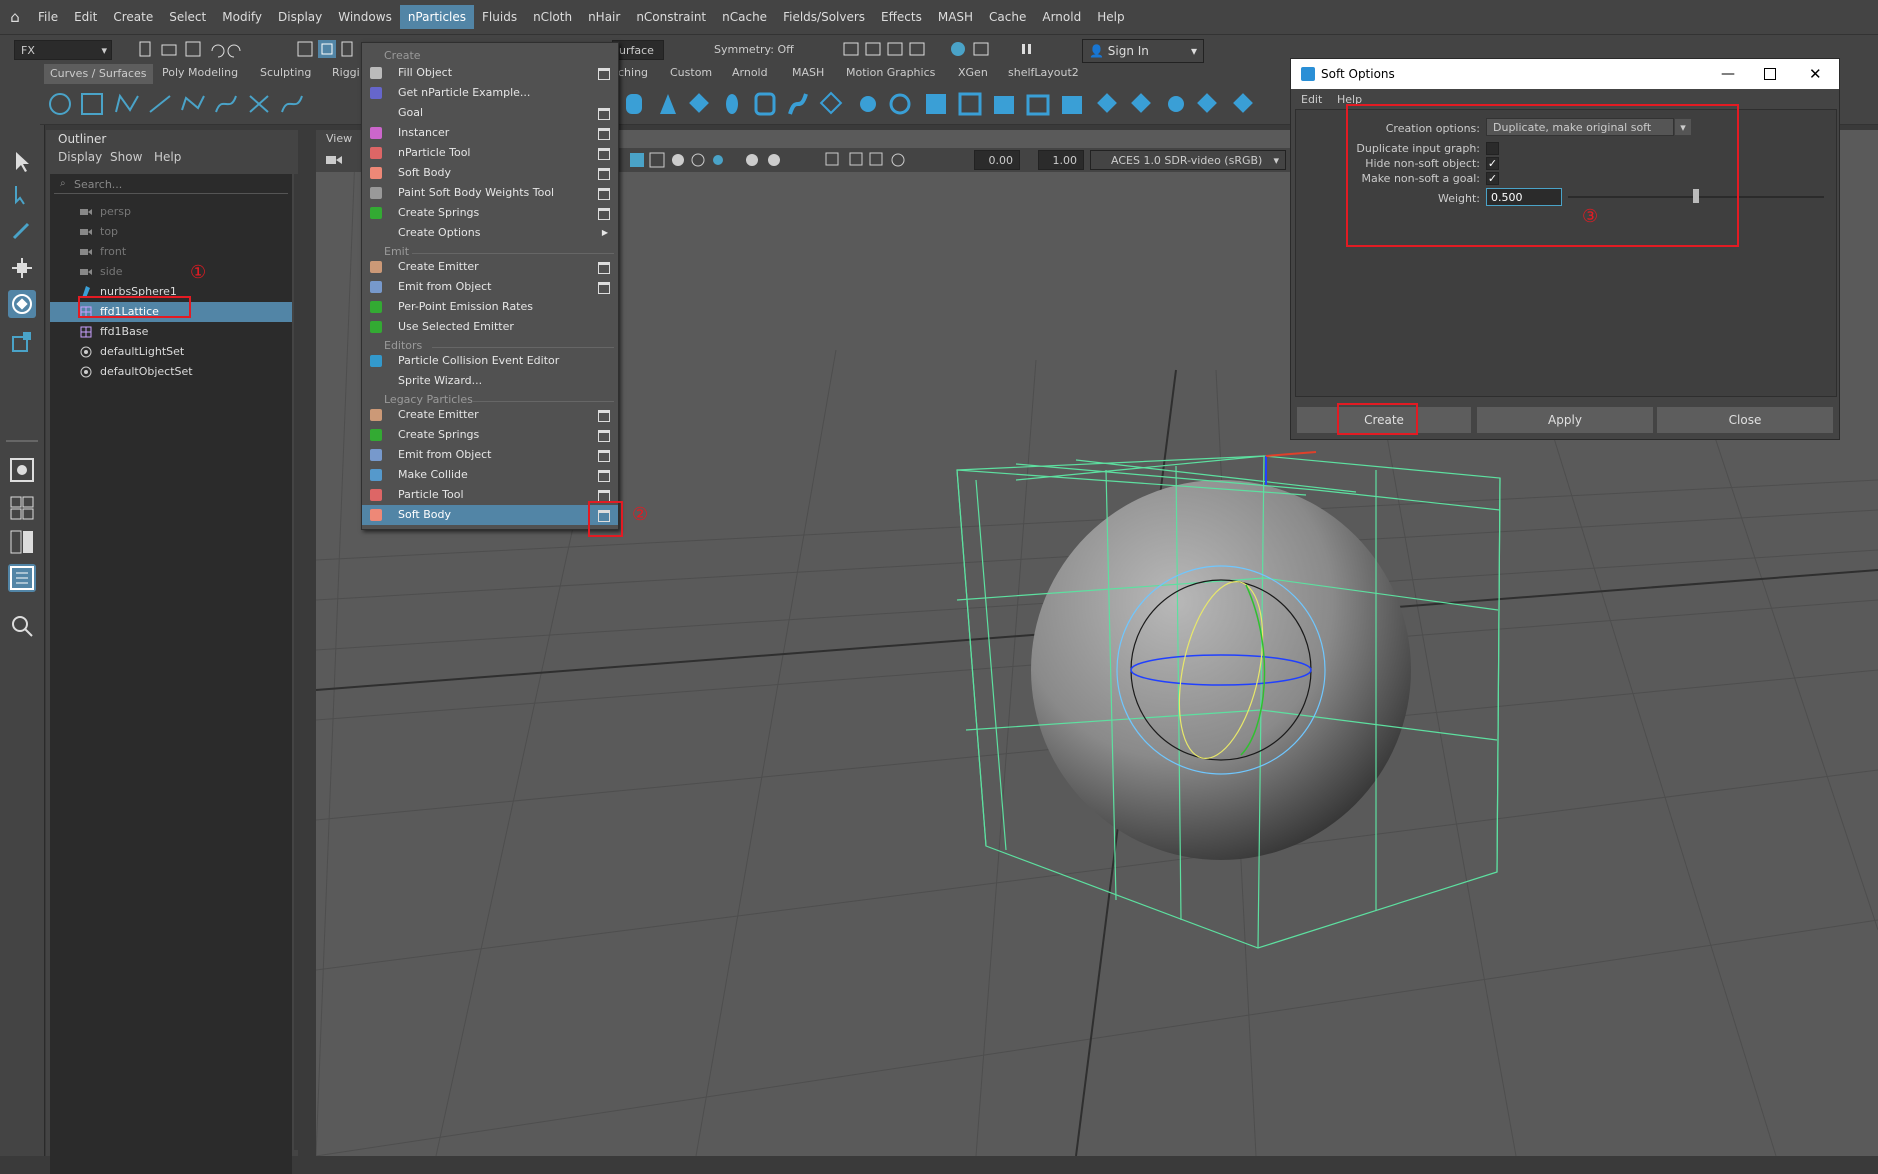 The height and width of the screenshot is (1174, 1878). Describe the element at coordinates (22, 196) in the screenshot. I see `lasso-tool-icon` at that location.